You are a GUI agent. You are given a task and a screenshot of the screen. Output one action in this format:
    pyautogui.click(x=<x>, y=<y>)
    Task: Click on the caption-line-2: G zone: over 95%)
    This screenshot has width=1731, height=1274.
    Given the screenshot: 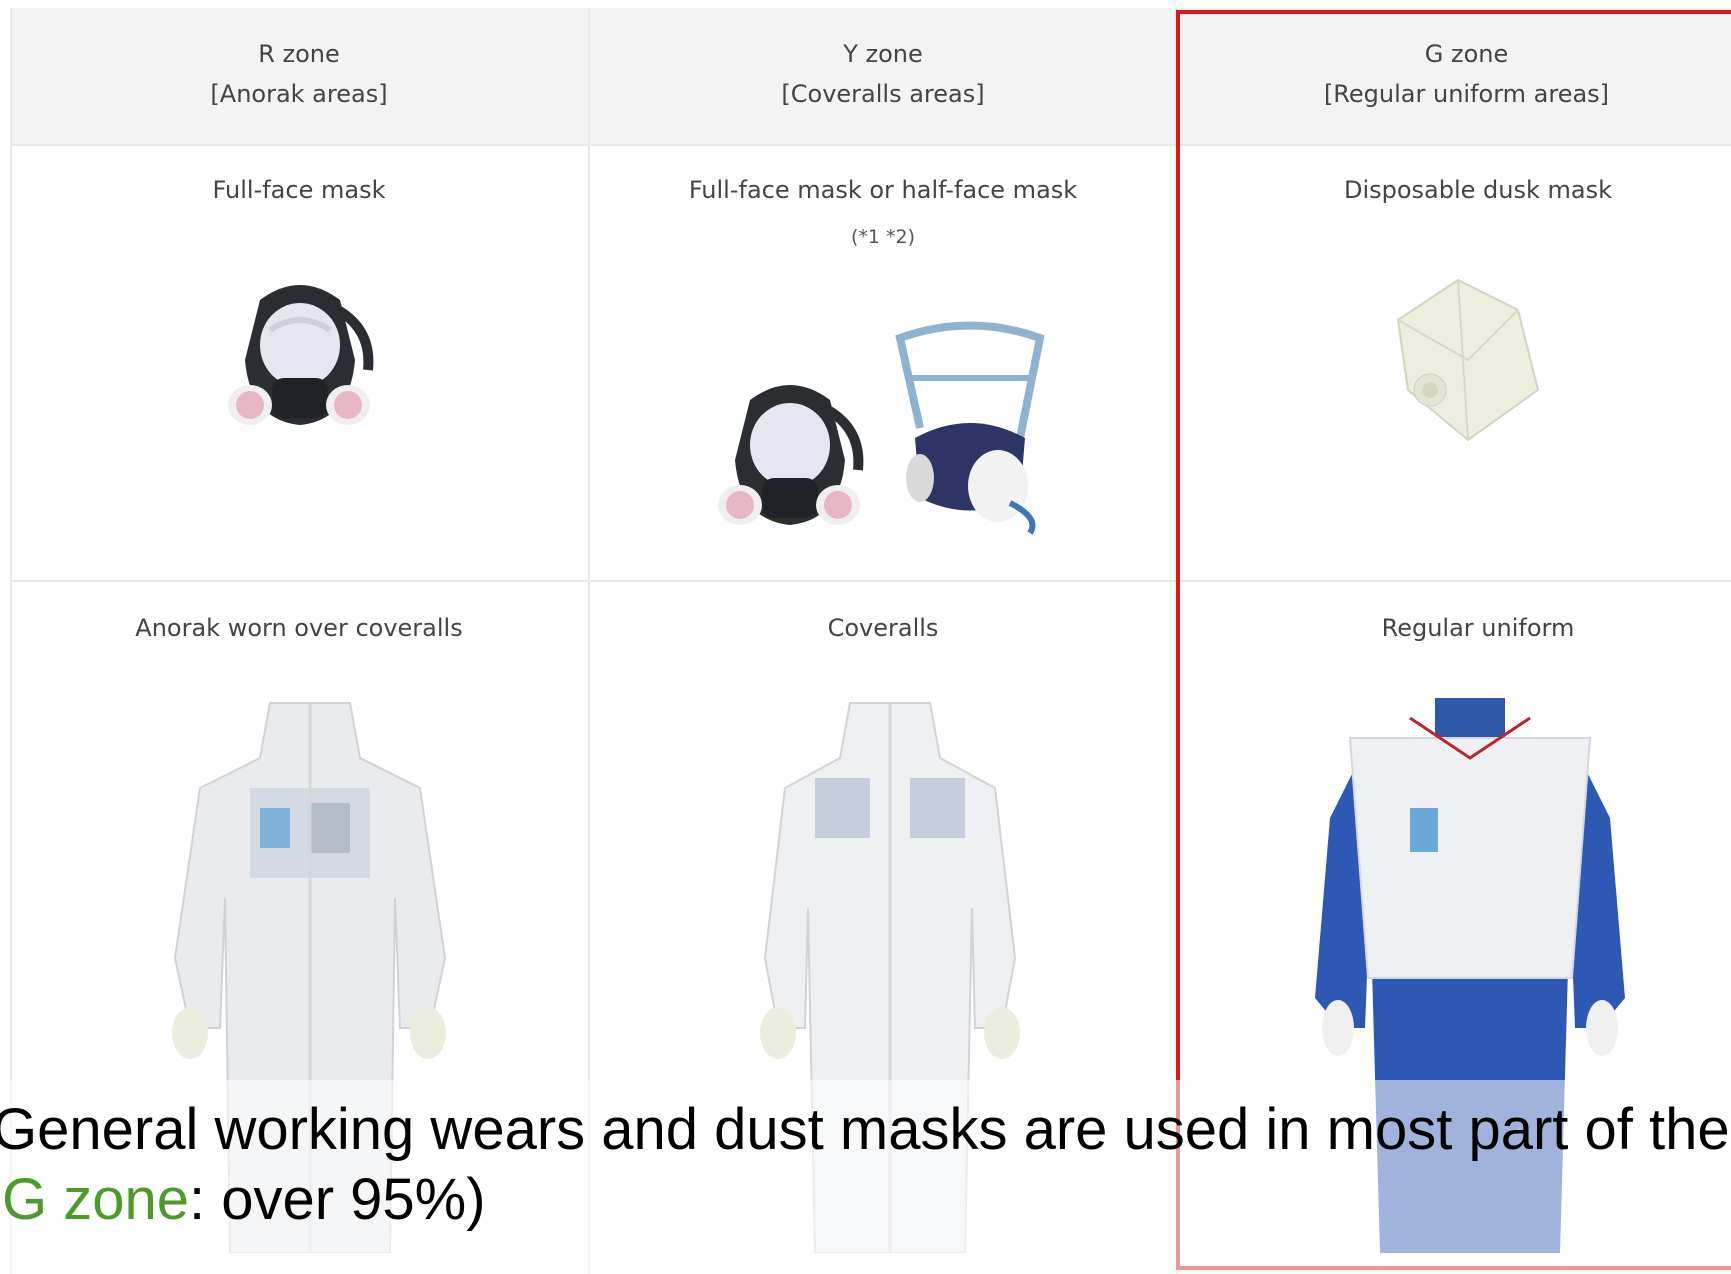 What is the action you would take?
    pyautogui.click(x=244, y=1199)
    